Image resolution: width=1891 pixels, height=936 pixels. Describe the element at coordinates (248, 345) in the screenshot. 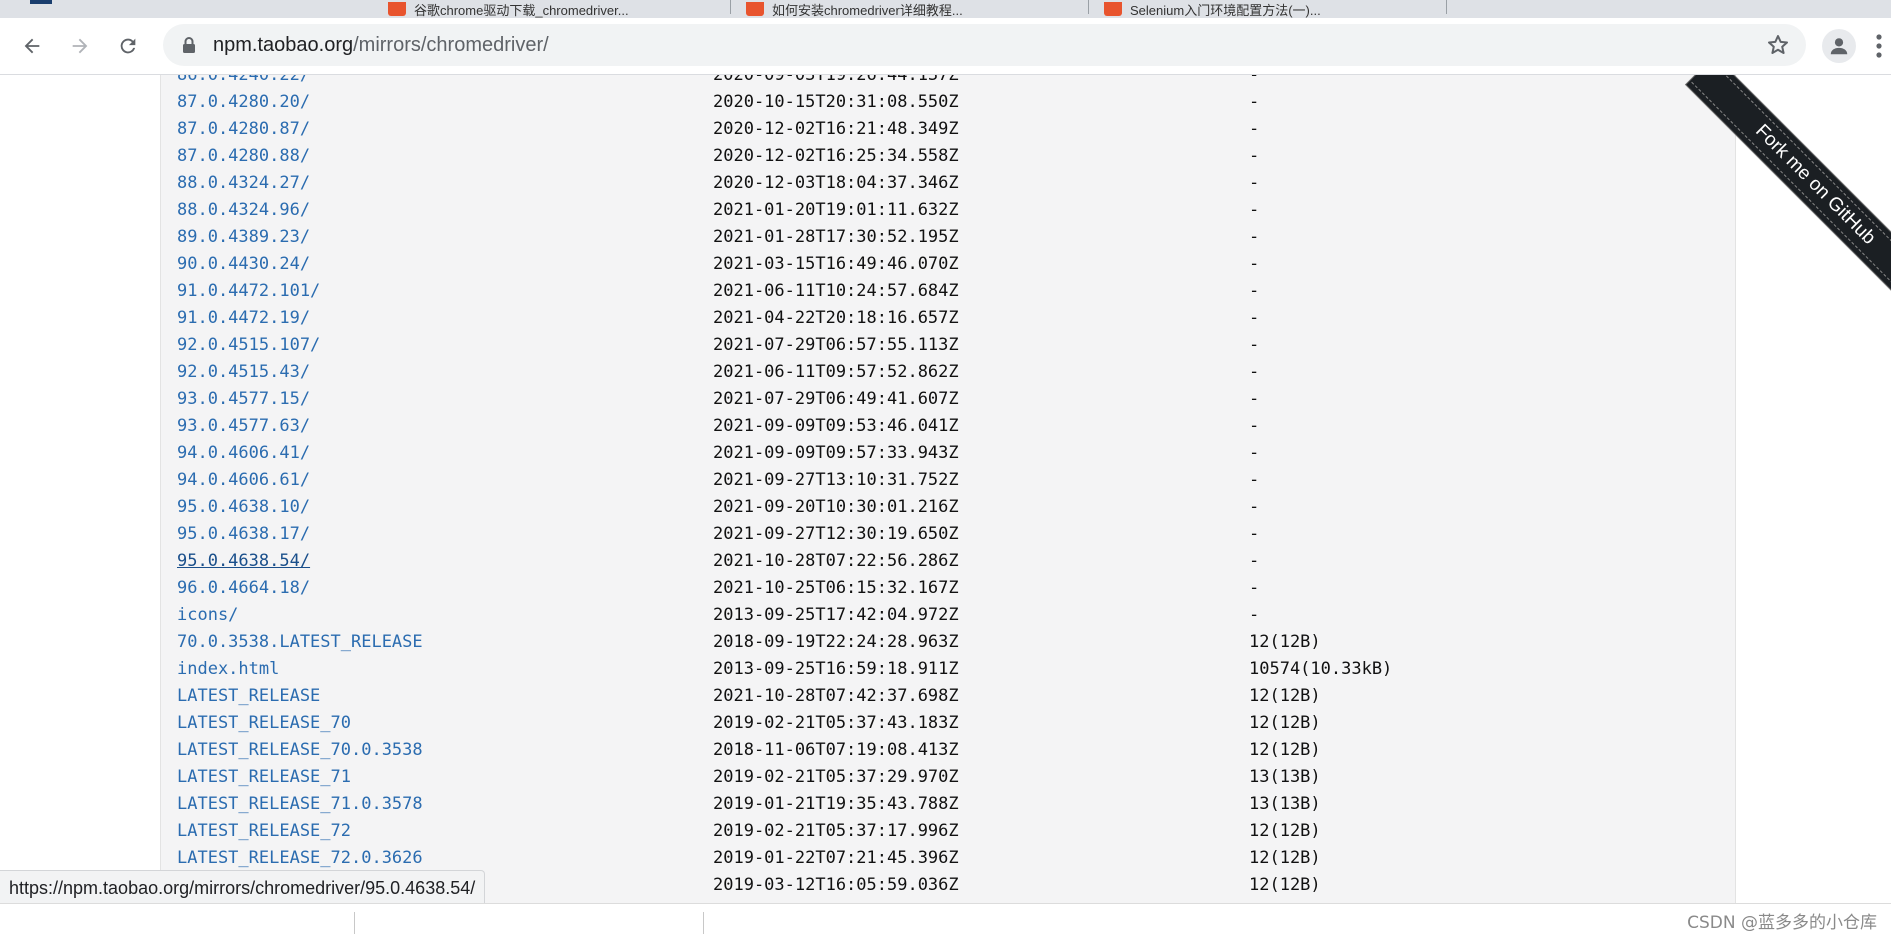

I see `file-link: 92.0.4515.107/` at that location.